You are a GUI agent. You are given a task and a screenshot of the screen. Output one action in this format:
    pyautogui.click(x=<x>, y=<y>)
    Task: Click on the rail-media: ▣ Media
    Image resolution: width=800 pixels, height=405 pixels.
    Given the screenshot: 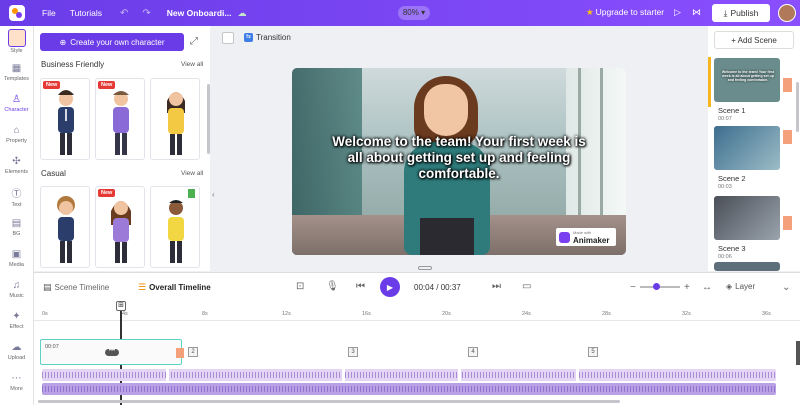 What is the action you would take?
    pyautogui.click(x=16, y=258)
    